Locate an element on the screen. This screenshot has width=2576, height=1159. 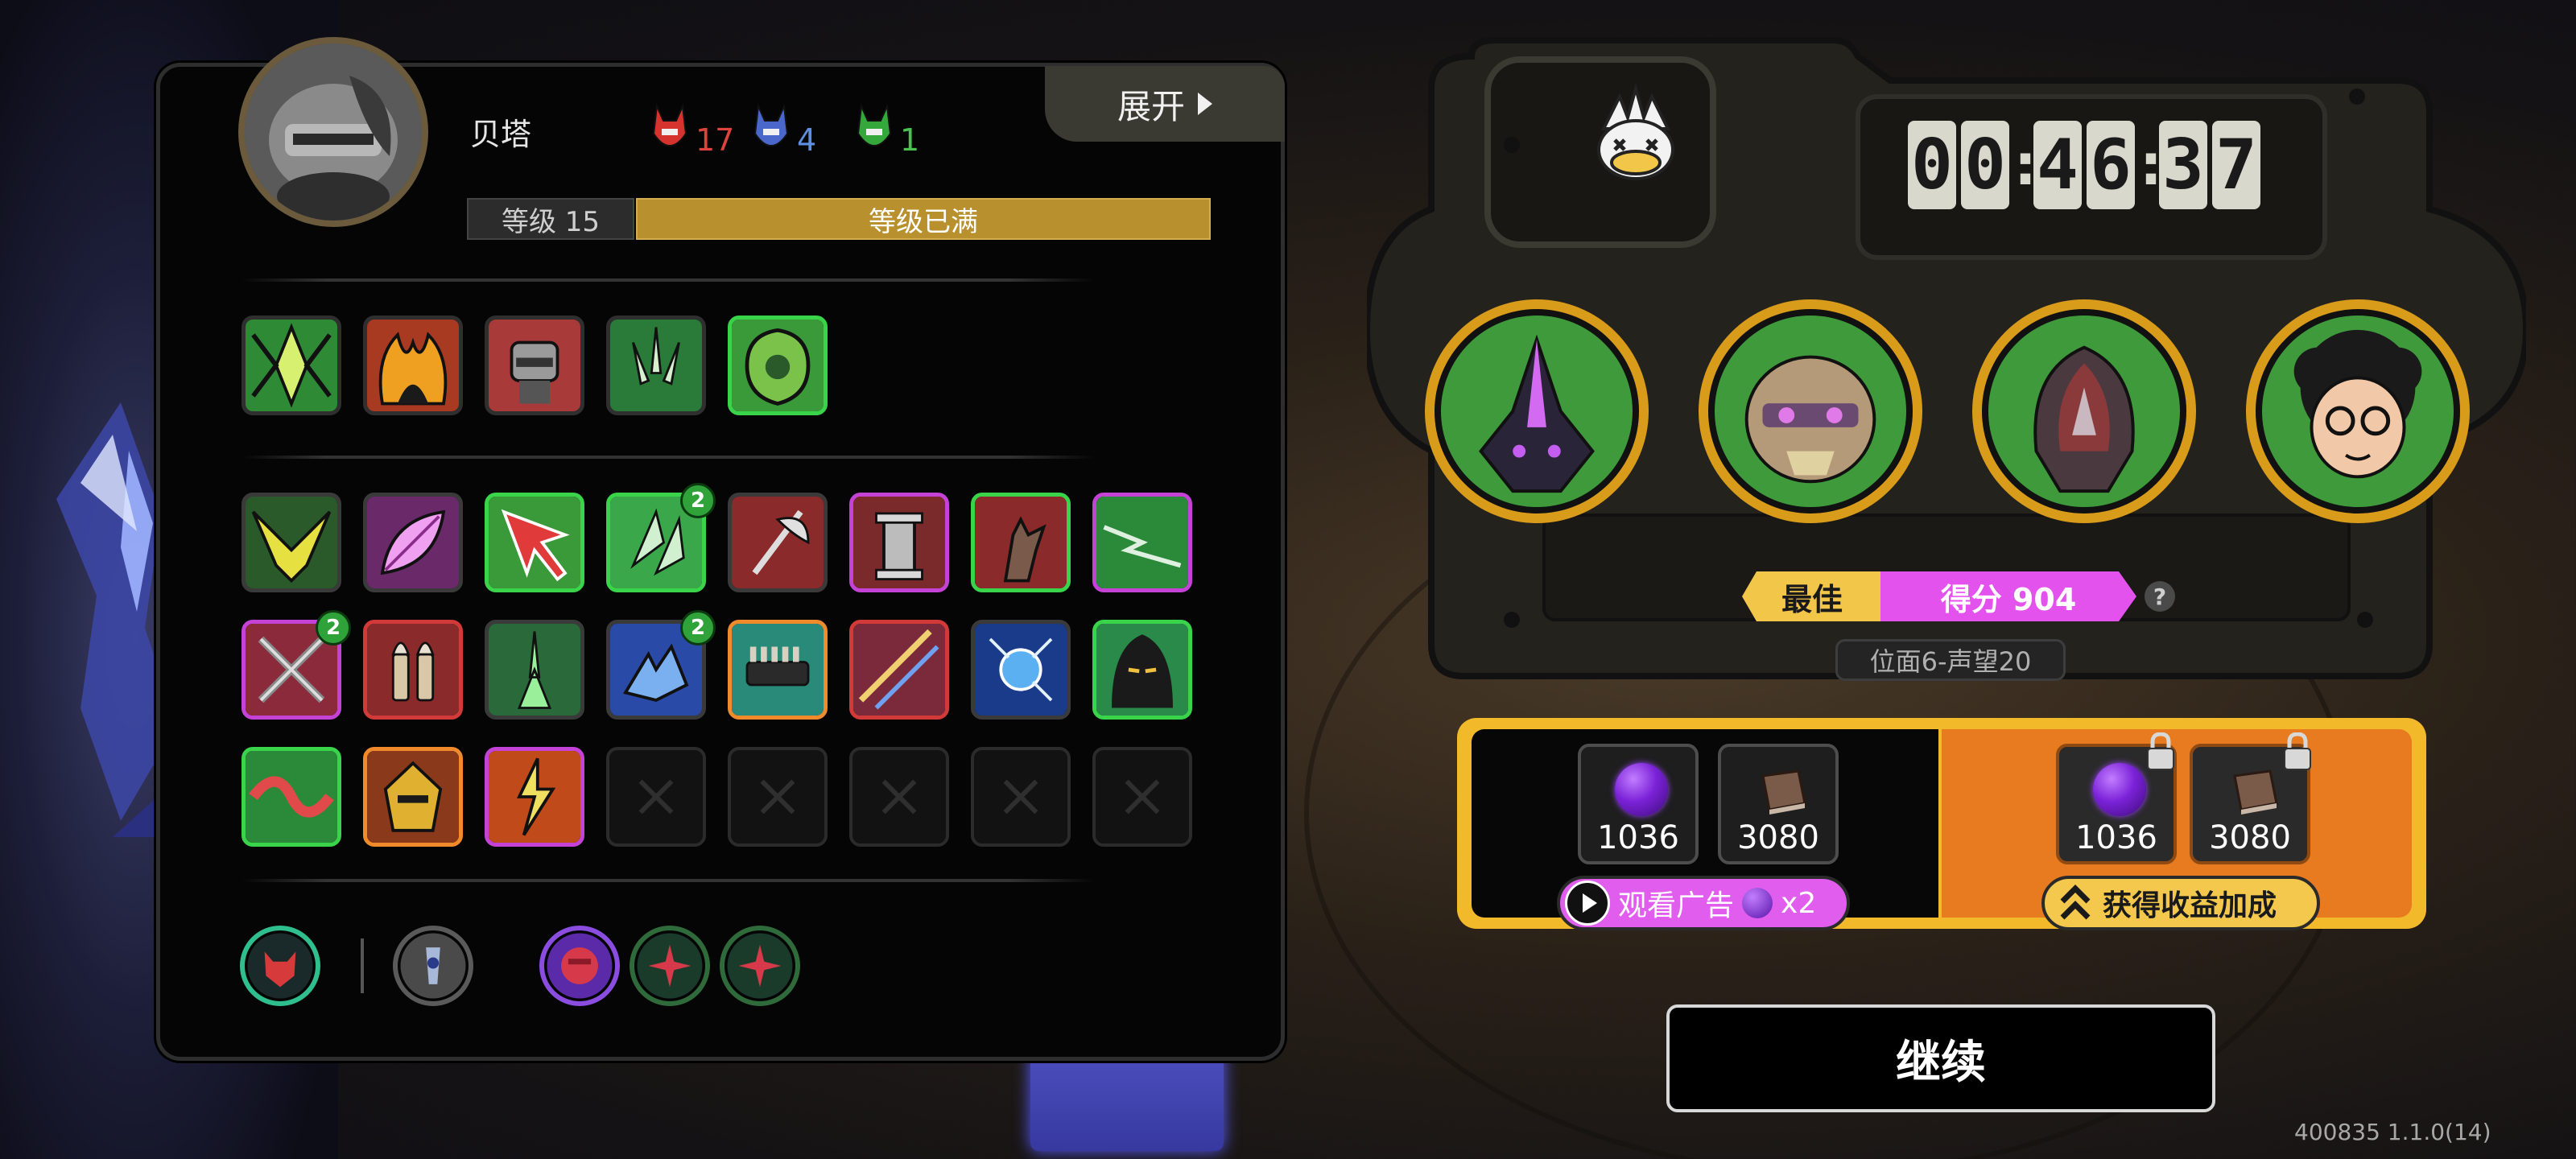
flame-demon-icon is located at coordinates (413, 365).